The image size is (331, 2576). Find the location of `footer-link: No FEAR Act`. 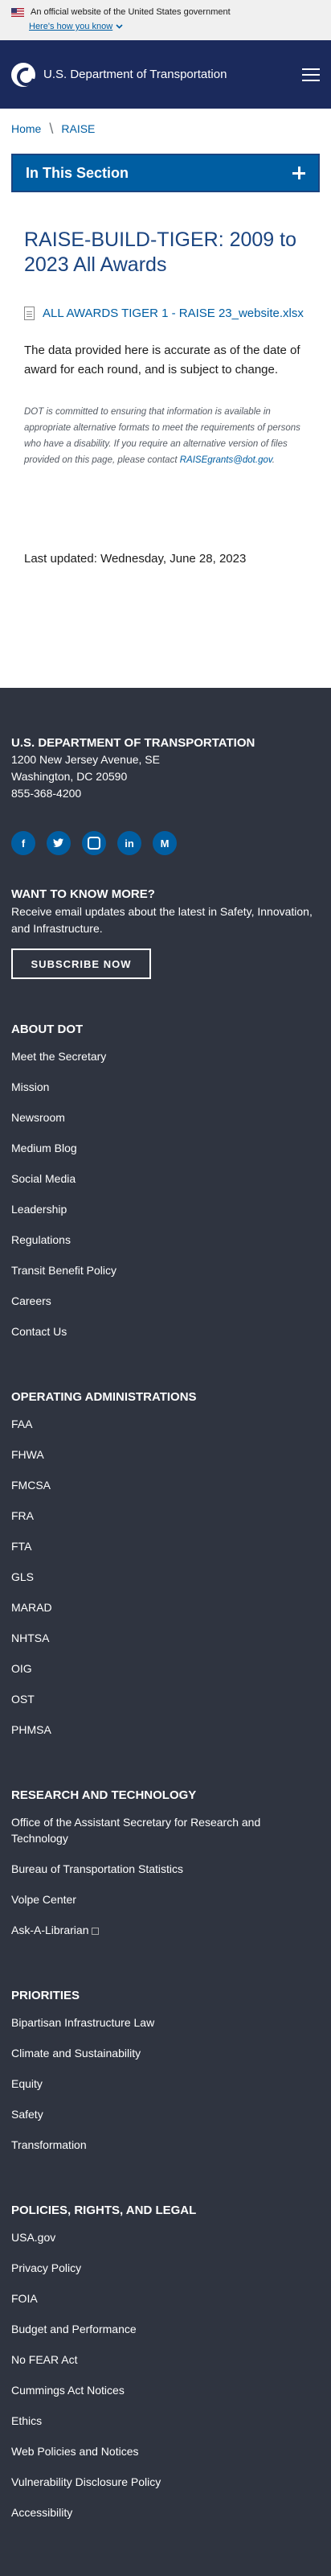

footer-link: No FEAR Act is located at coordinates (44, 2359).